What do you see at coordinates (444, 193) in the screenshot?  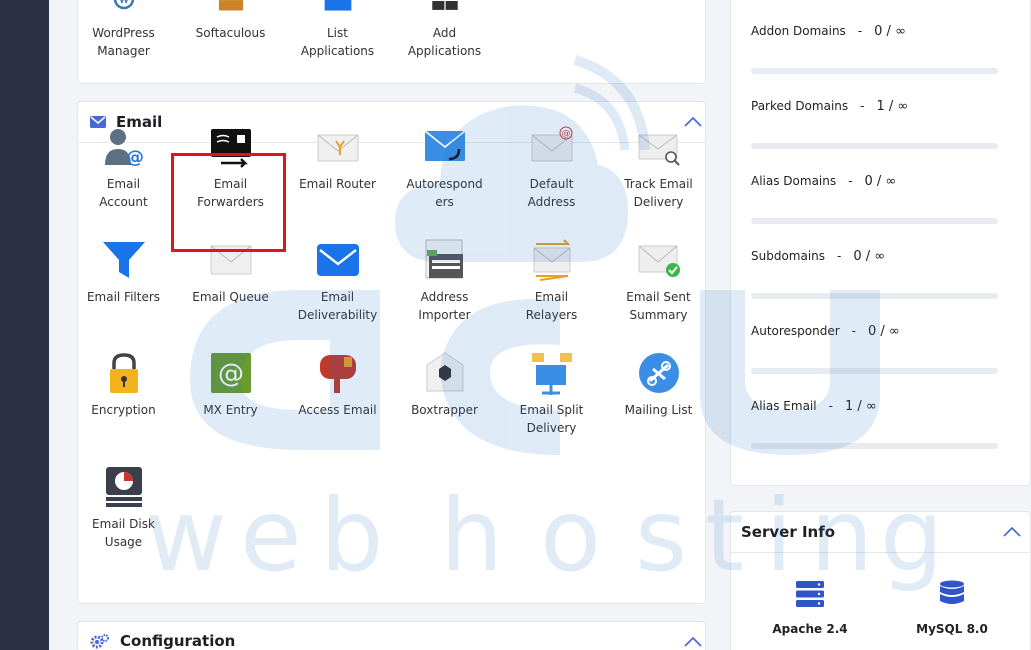 I see `tile-label: Autorespond ers` at bounding box center [444, 193].